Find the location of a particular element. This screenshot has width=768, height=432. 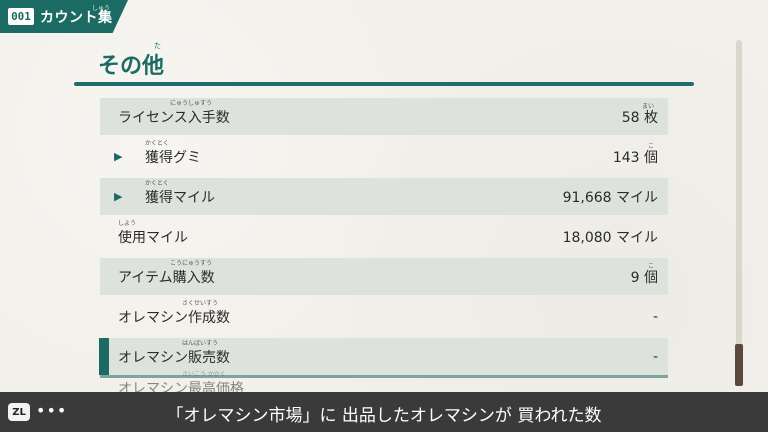

stat-label: かくとく 獲得マイル is located at coordinates (354, 193).